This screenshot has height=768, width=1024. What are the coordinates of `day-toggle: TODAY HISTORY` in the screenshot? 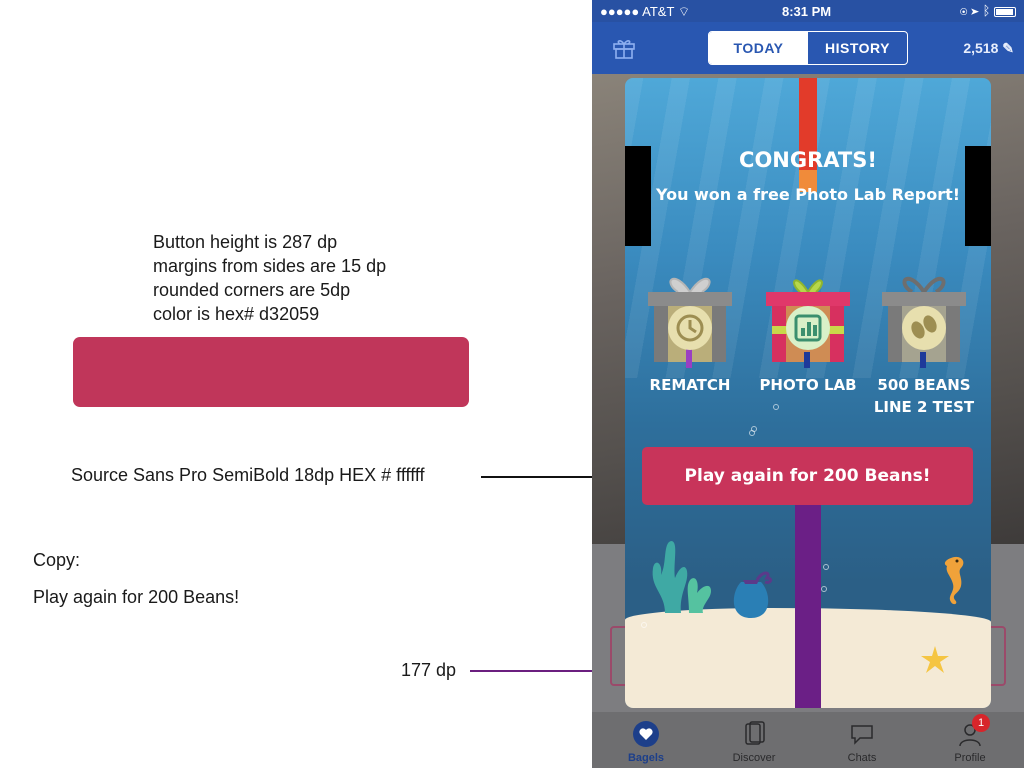 It's located at (808, 48).